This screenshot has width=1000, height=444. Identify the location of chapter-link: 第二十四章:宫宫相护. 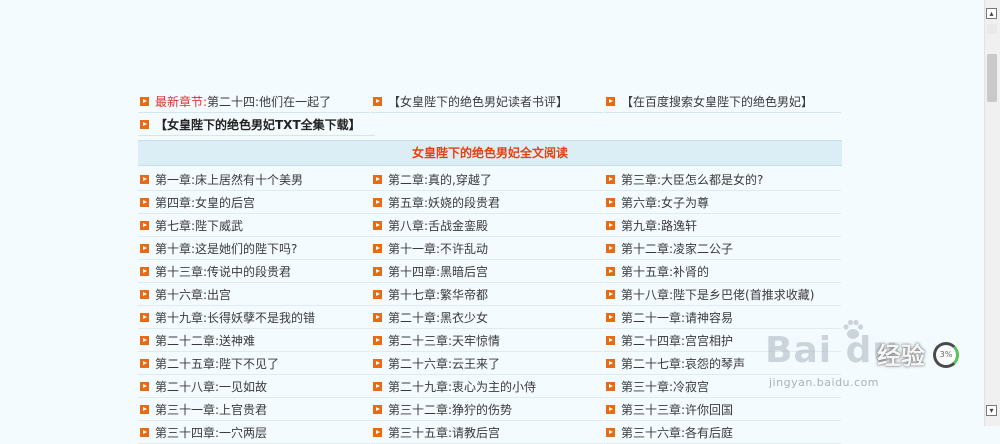
(722, 341).